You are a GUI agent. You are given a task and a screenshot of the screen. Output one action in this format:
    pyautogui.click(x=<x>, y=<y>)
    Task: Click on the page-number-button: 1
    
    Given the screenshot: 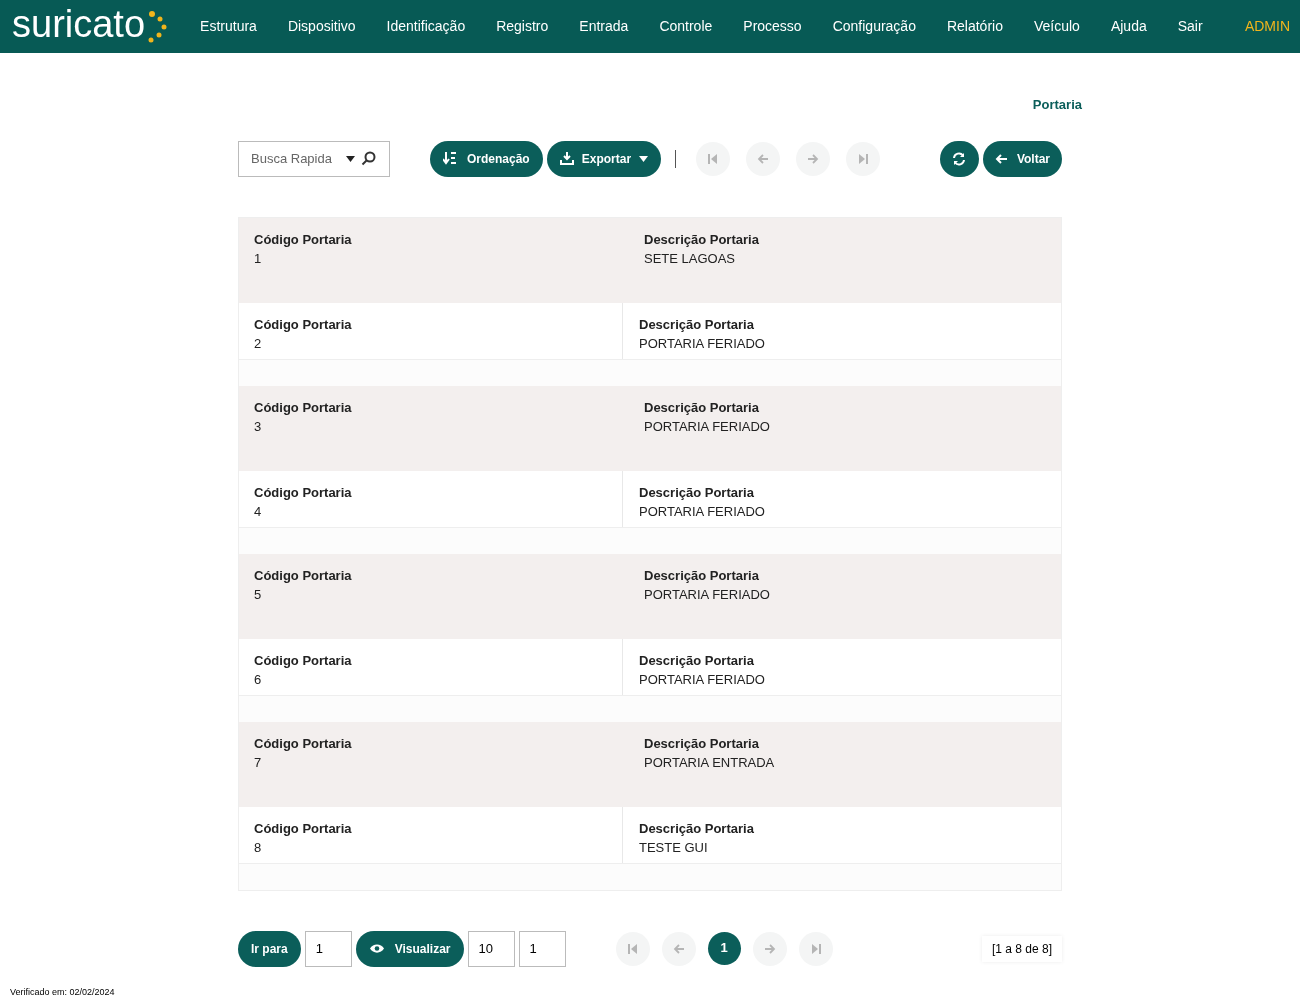 What is the action you would take?
    pyautogui.click(x=724, y=948)
    